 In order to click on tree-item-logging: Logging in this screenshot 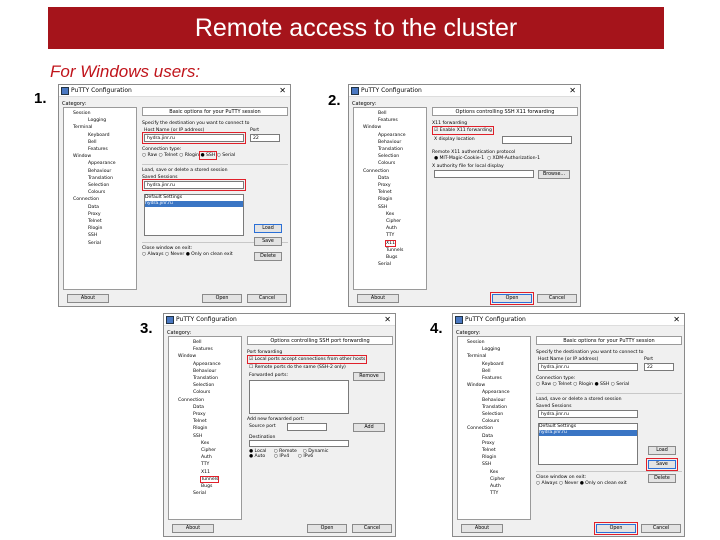, I will do `click(100, 120)`.